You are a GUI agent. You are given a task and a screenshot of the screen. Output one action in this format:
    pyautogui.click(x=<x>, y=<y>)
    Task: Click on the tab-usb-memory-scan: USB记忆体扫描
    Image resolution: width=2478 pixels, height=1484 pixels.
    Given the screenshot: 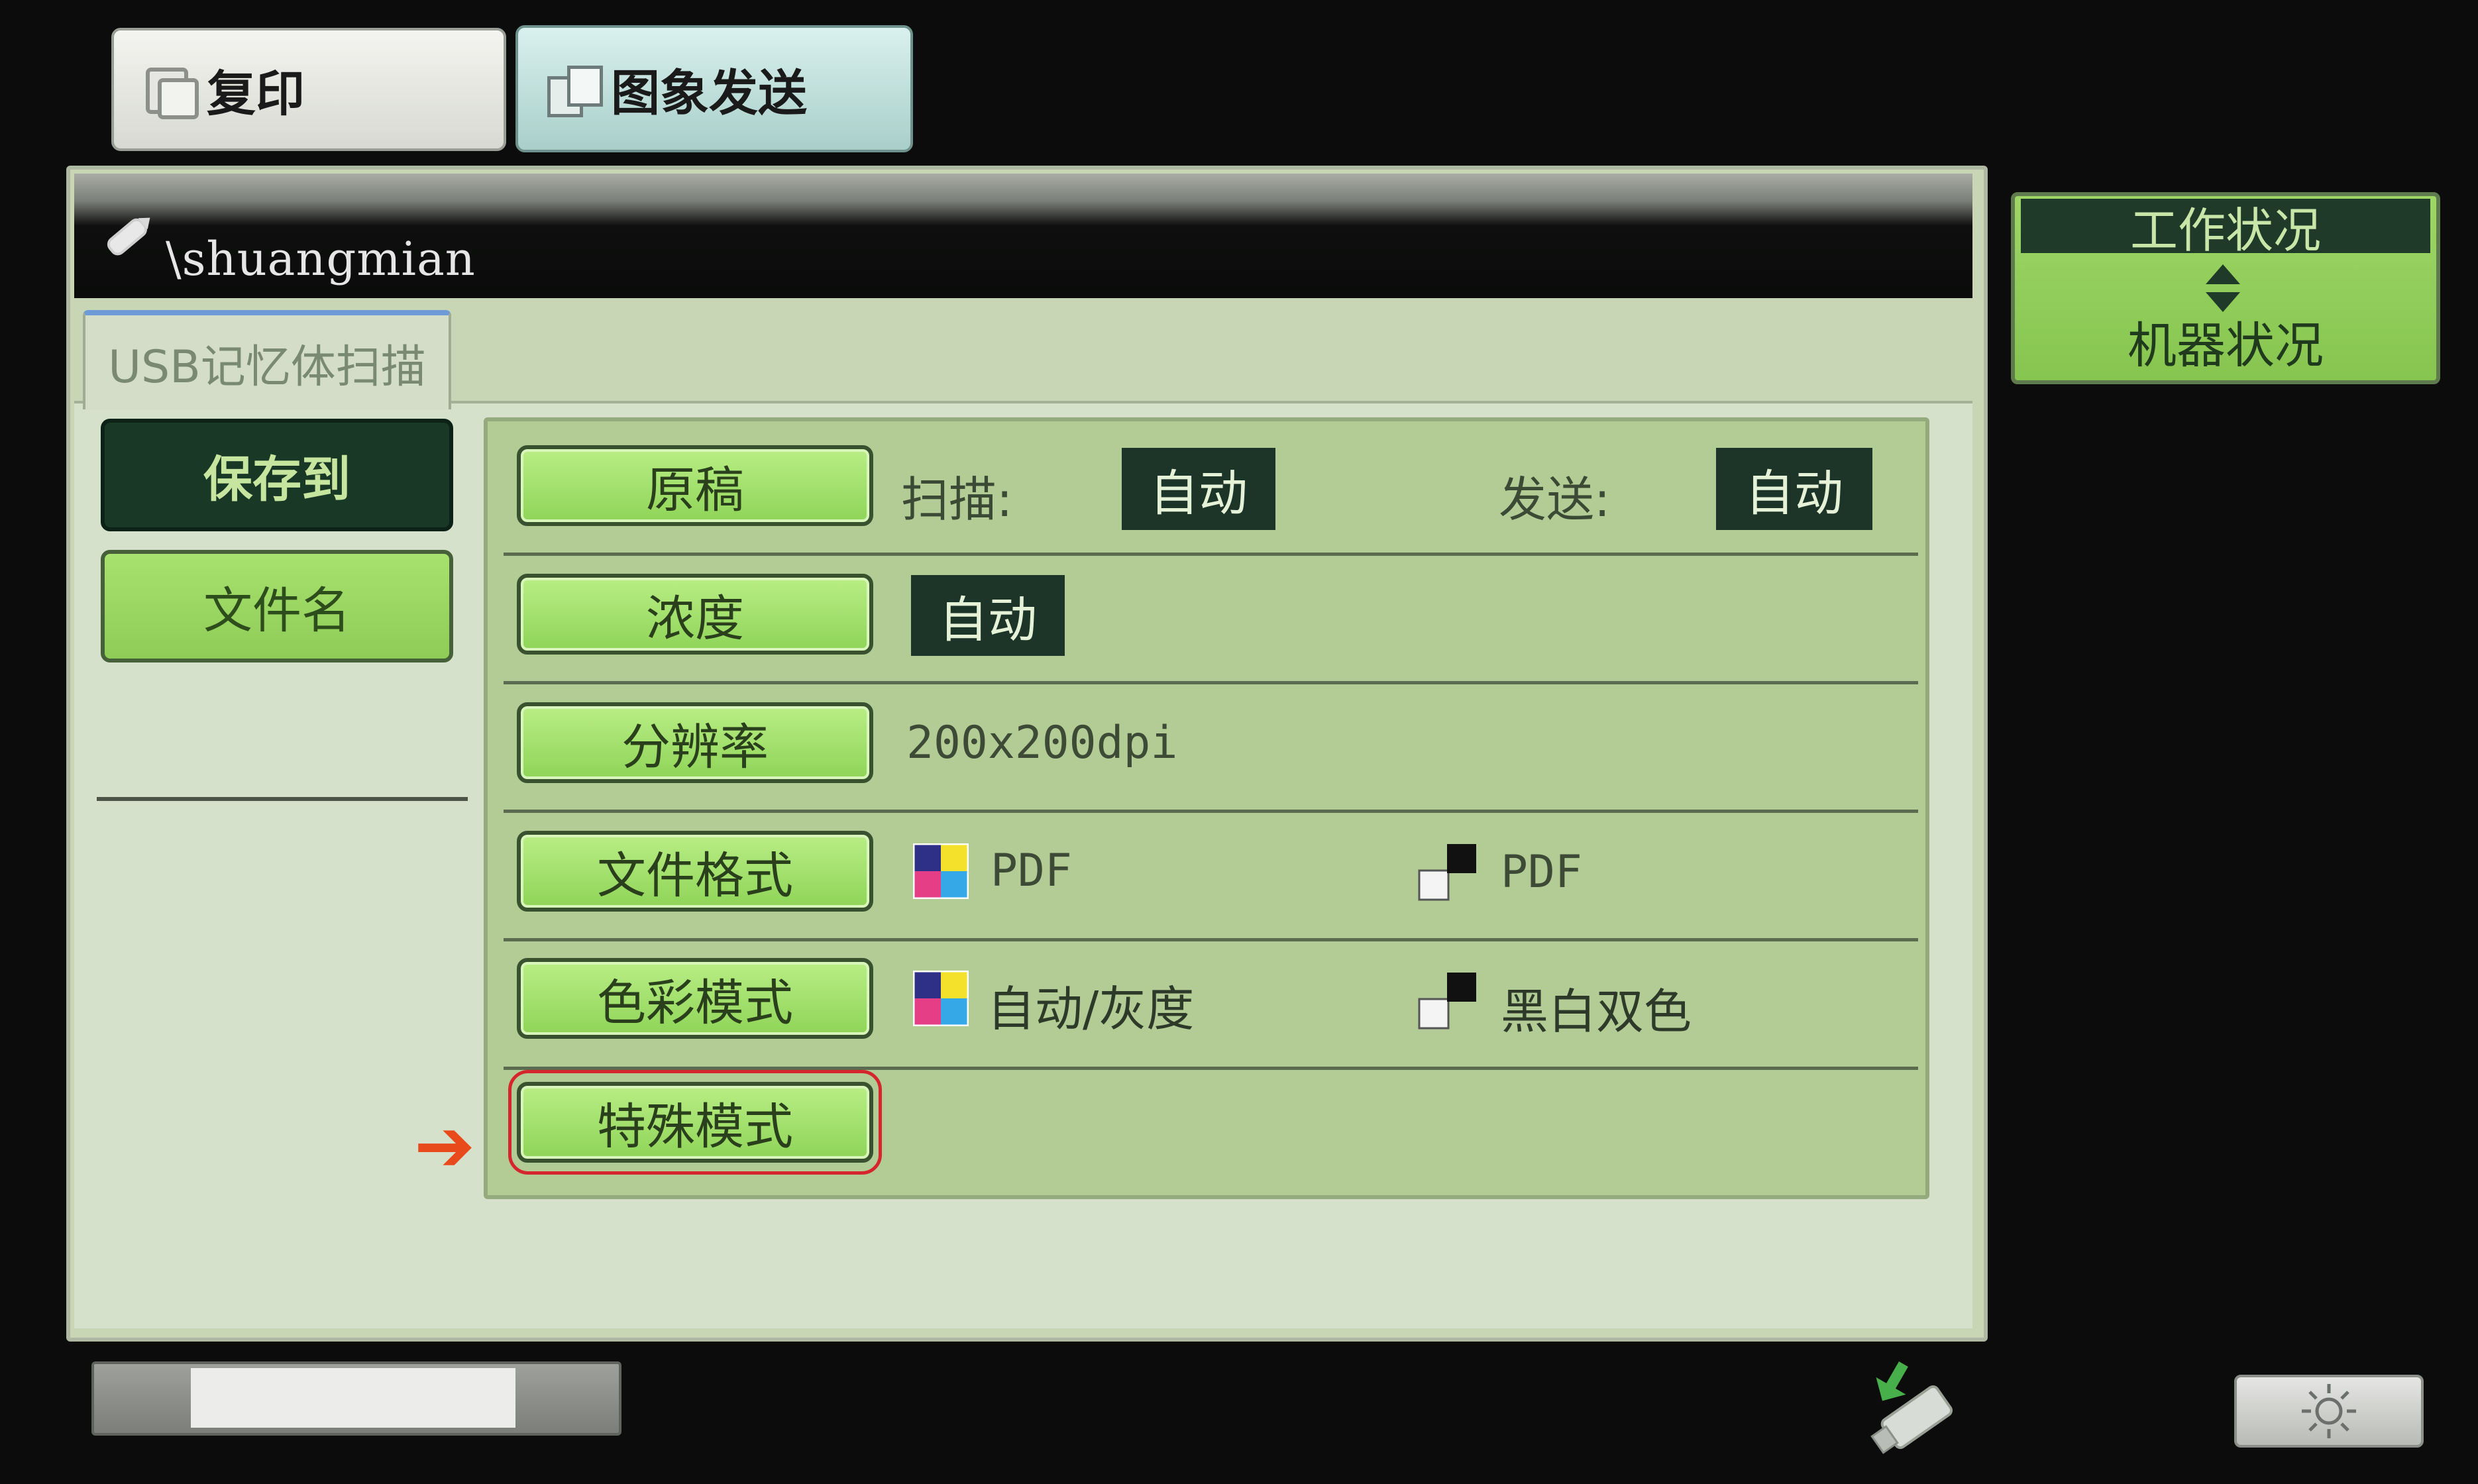 What is the action you would take?
    pyautogui.click(x=267, y=359)
    